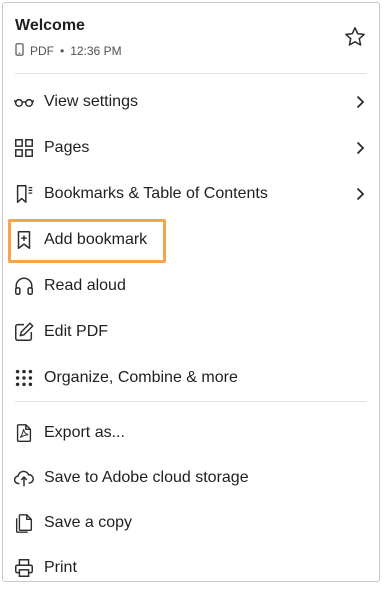  What do you see at coordinates (24, 433) in the screenshot?
I see `export-pdf-icon` at bounding box center [24, 433].